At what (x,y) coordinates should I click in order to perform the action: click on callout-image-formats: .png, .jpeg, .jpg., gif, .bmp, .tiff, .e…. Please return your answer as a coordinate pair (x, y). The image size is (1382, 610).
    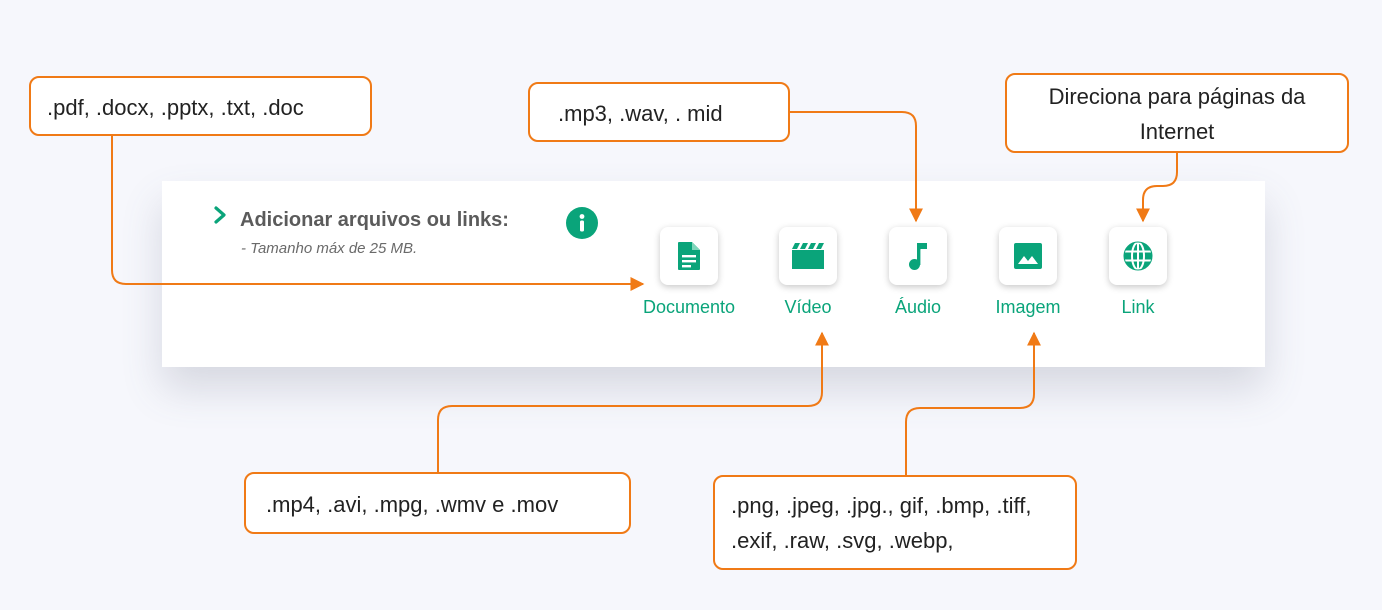
    Looking at the image, I should click on (895, 522).